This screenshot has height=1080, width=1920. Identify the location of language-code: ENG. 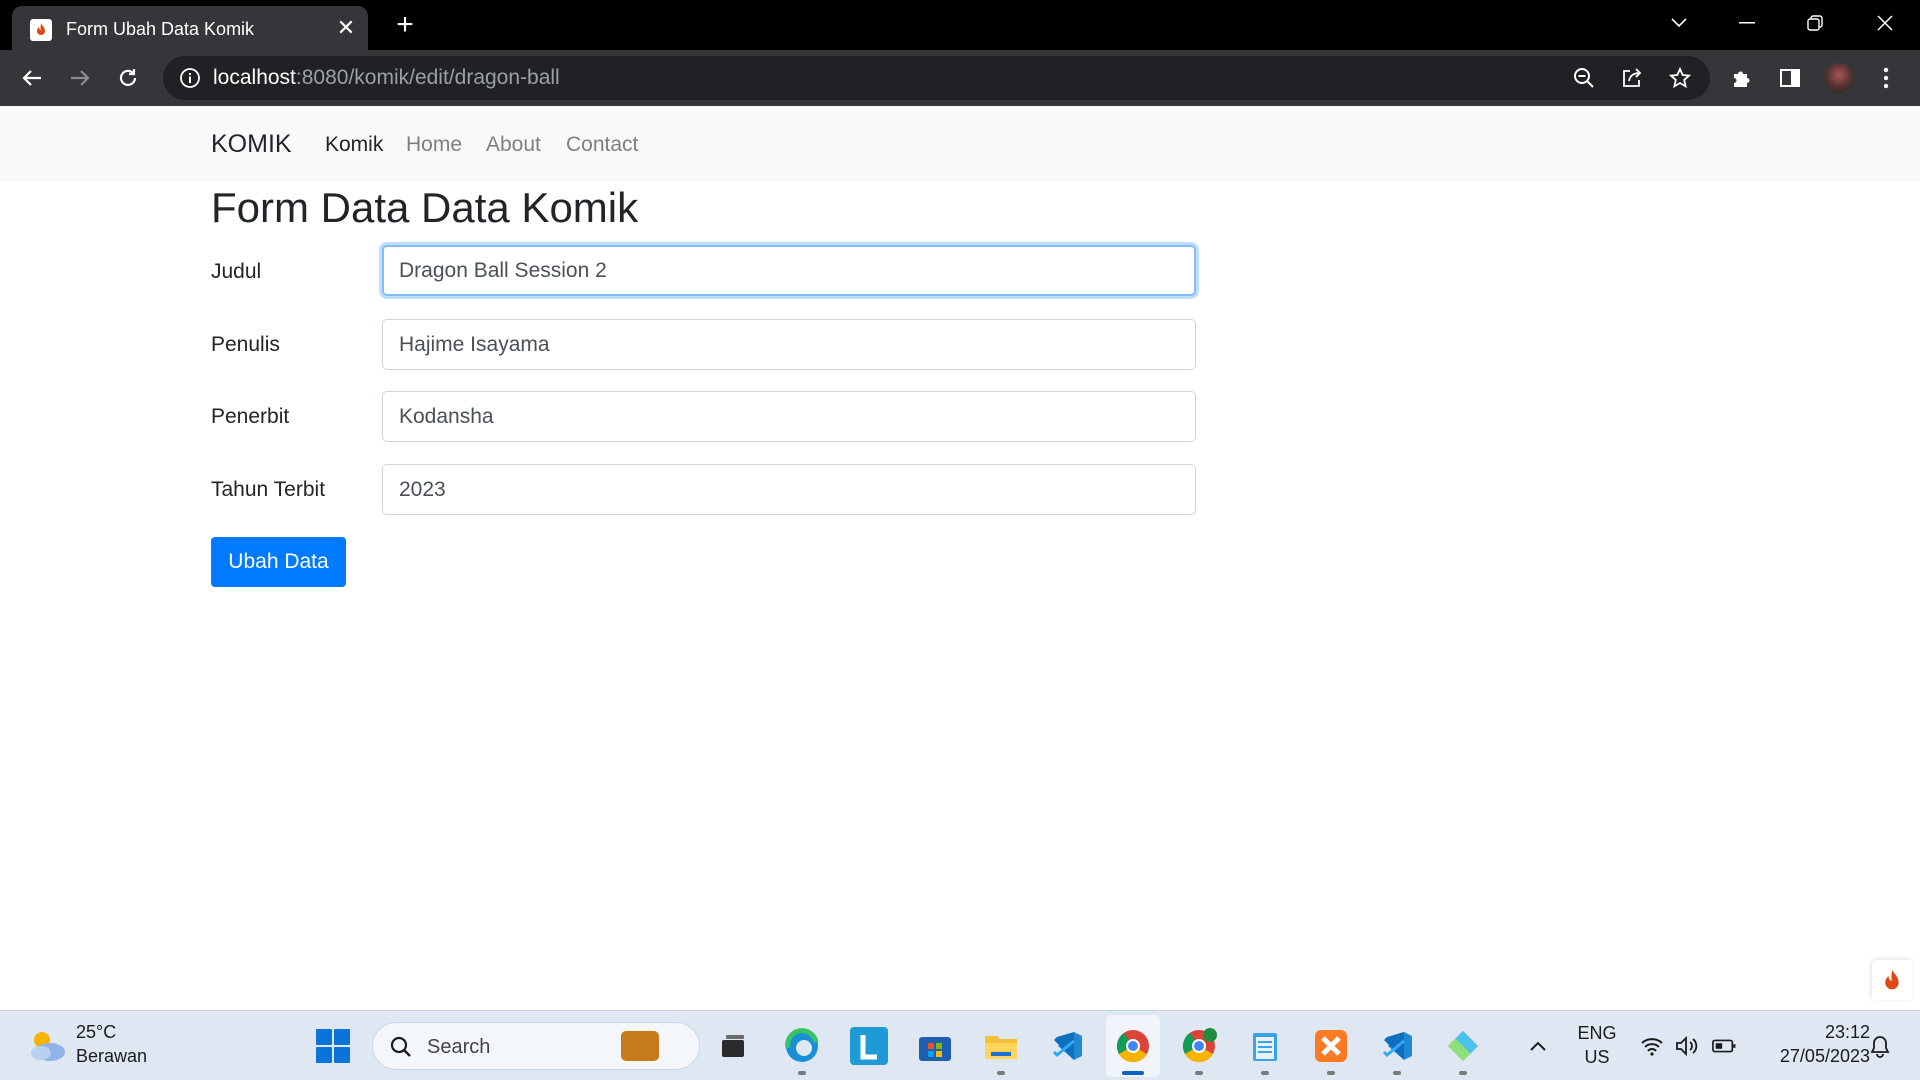
(1597, 1033).